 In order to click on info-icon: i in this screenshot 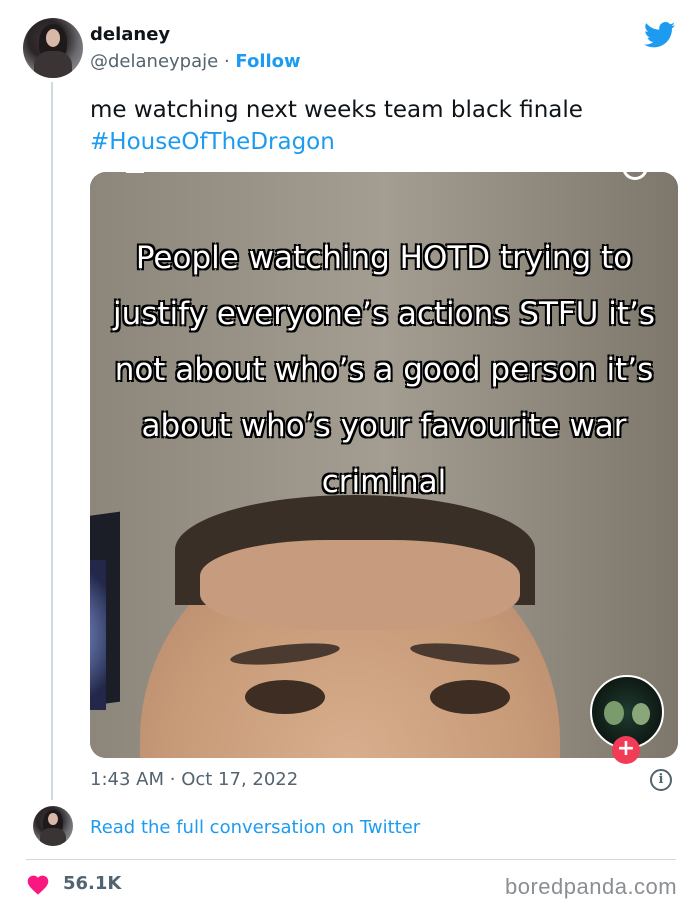, I will do `click(661, 780)`.